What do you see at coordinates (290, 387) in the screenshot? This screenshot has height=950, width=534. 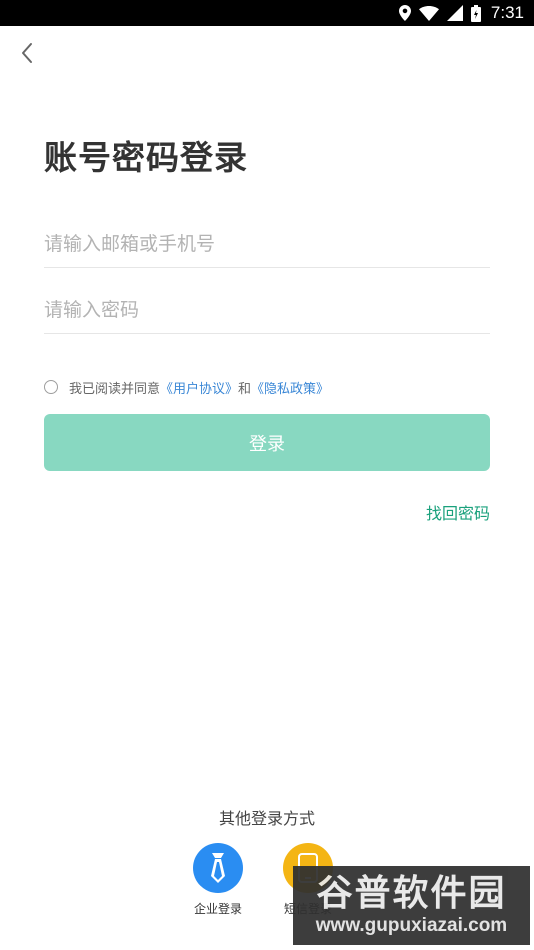 I see `privacy-policy-link: 《隐私政策》` at bounding box center [290, 387].